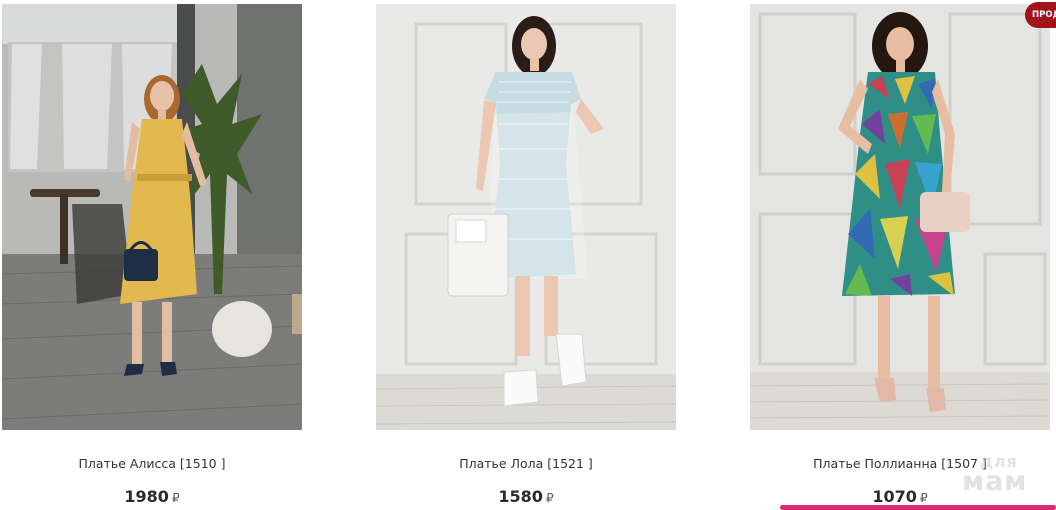 The width and height of the screenshot is (1056, 510). What do you see at coordinates (900, 463) in the screenshot?
I see `product-title: Платье Поллианна [1507 ]` at bounding box center [900, 463].